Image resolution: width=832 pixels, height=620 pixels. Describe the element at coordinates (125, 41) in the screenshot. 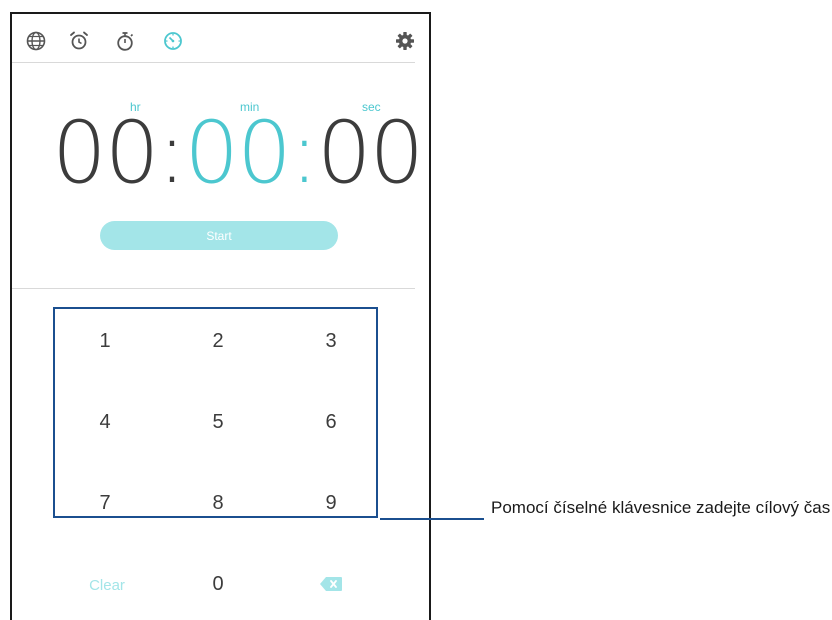

I see `stopwatch-icon` at that location.